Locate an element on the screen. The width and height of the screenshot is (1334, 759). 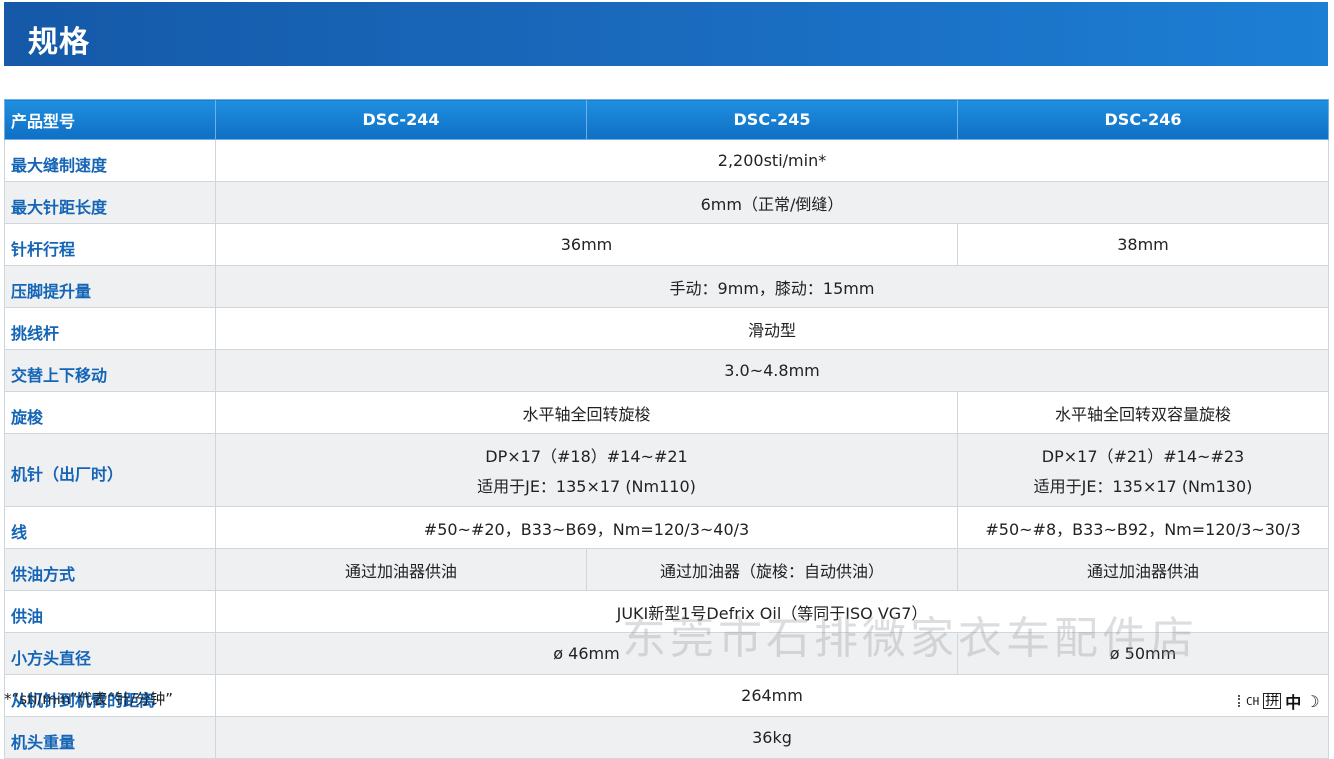
column-header-model: 产品型号 is located at coordinates (110, 119).